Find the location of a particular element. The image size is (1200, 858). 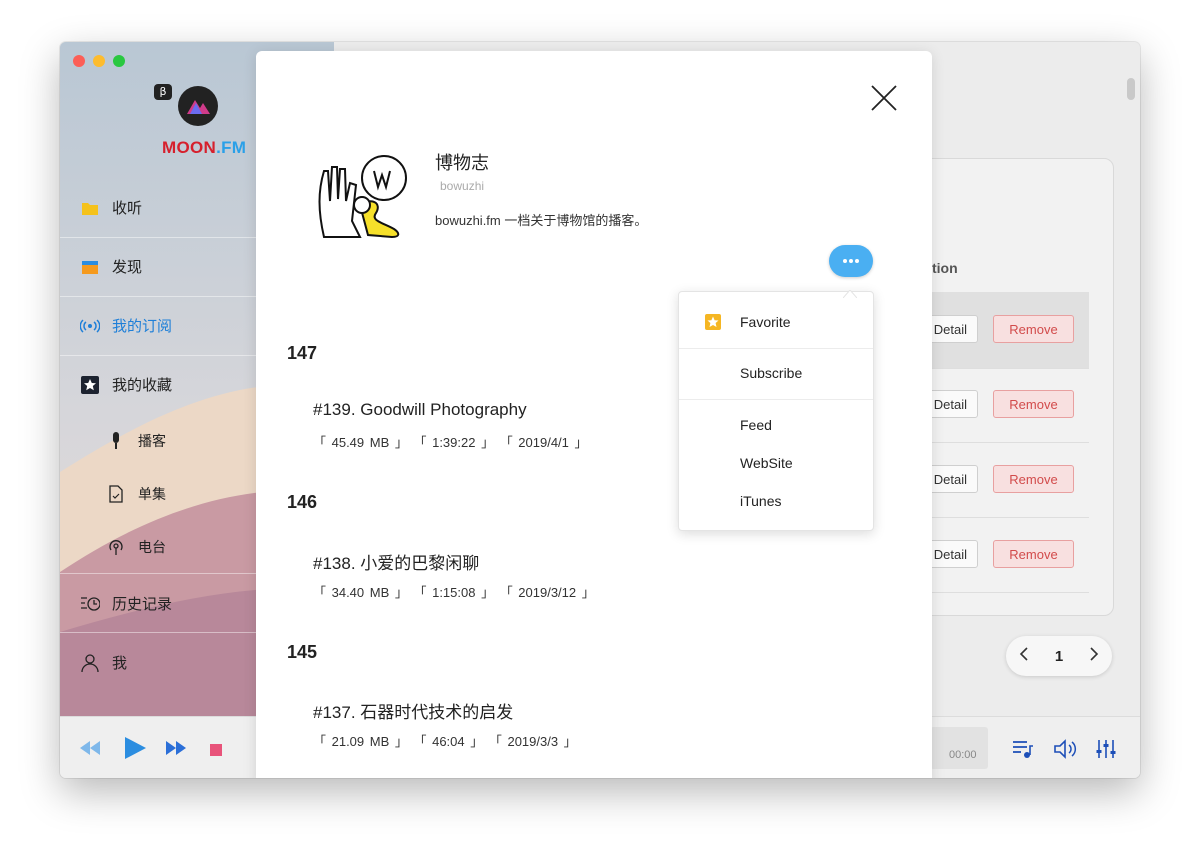

minimize-window-button is located at coordinates (99, 61).